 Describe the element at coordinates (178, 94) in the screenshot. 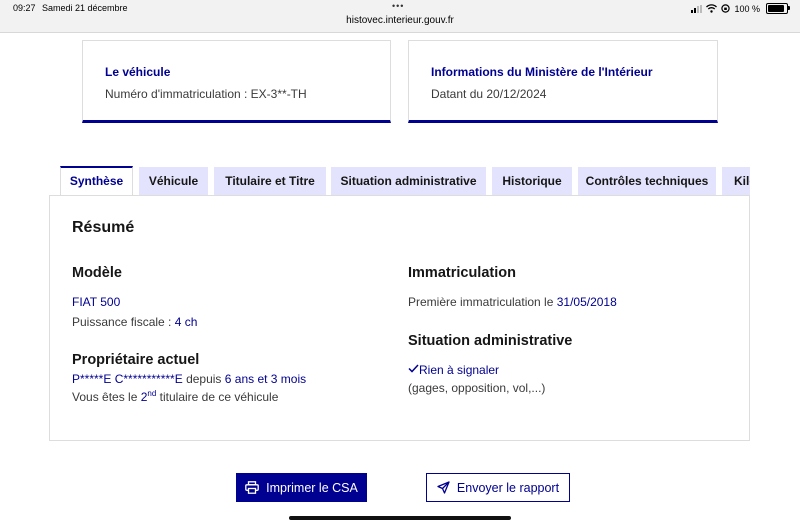

I see `plate-label: Numéro d'immatriculation :` at that location.